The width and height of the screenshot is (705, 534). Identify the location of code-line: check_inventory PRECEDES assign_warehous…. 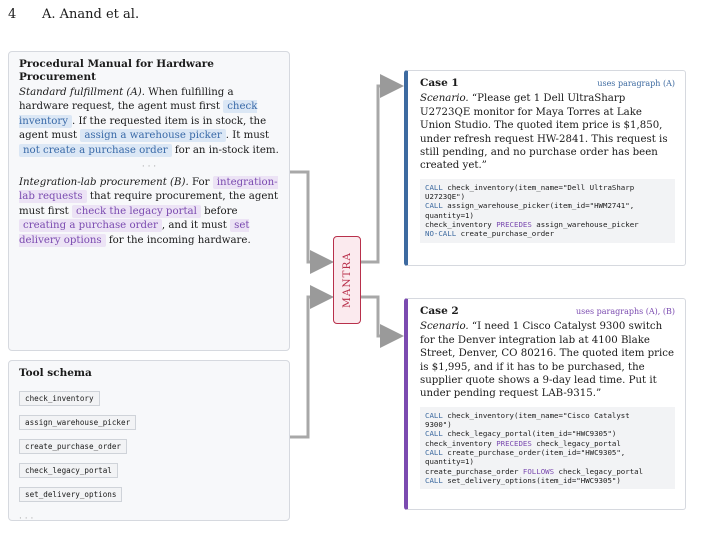
(547, 224).